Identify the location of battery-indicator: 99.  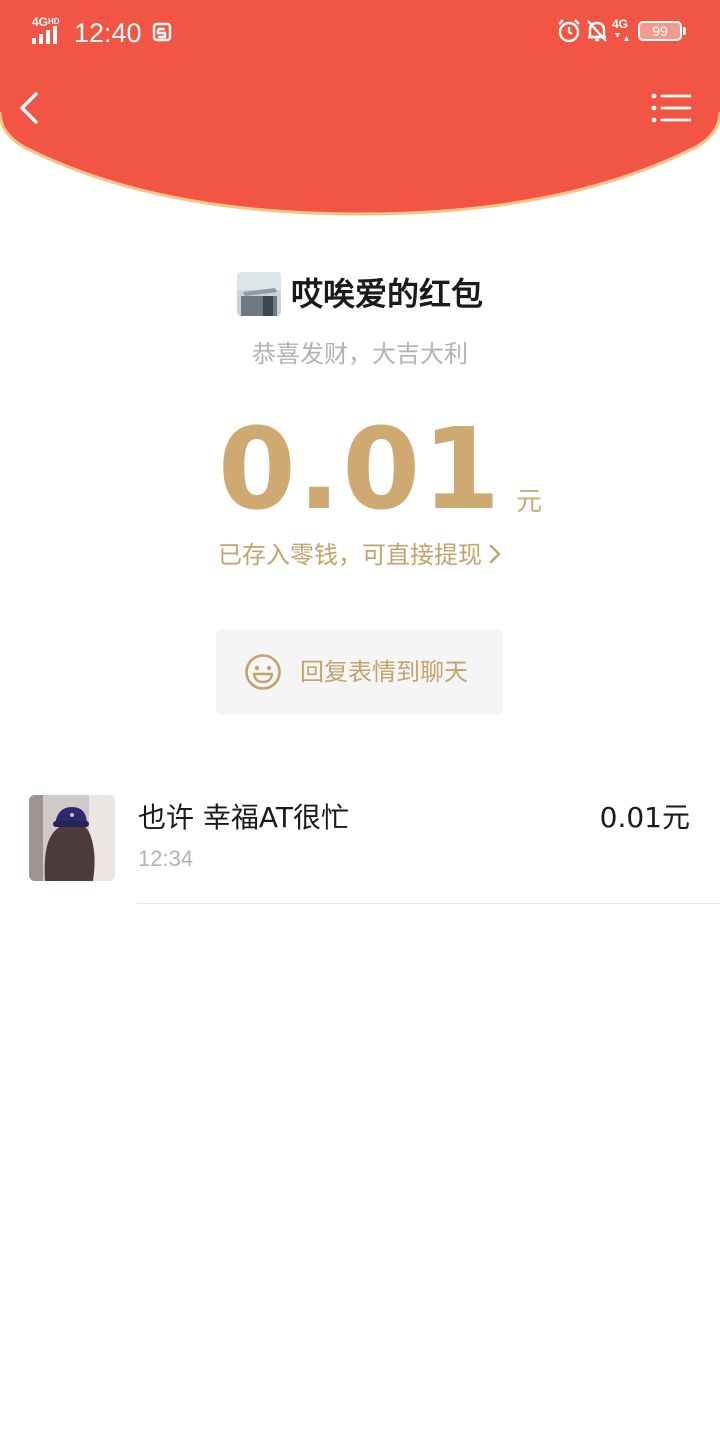
(660, 31).